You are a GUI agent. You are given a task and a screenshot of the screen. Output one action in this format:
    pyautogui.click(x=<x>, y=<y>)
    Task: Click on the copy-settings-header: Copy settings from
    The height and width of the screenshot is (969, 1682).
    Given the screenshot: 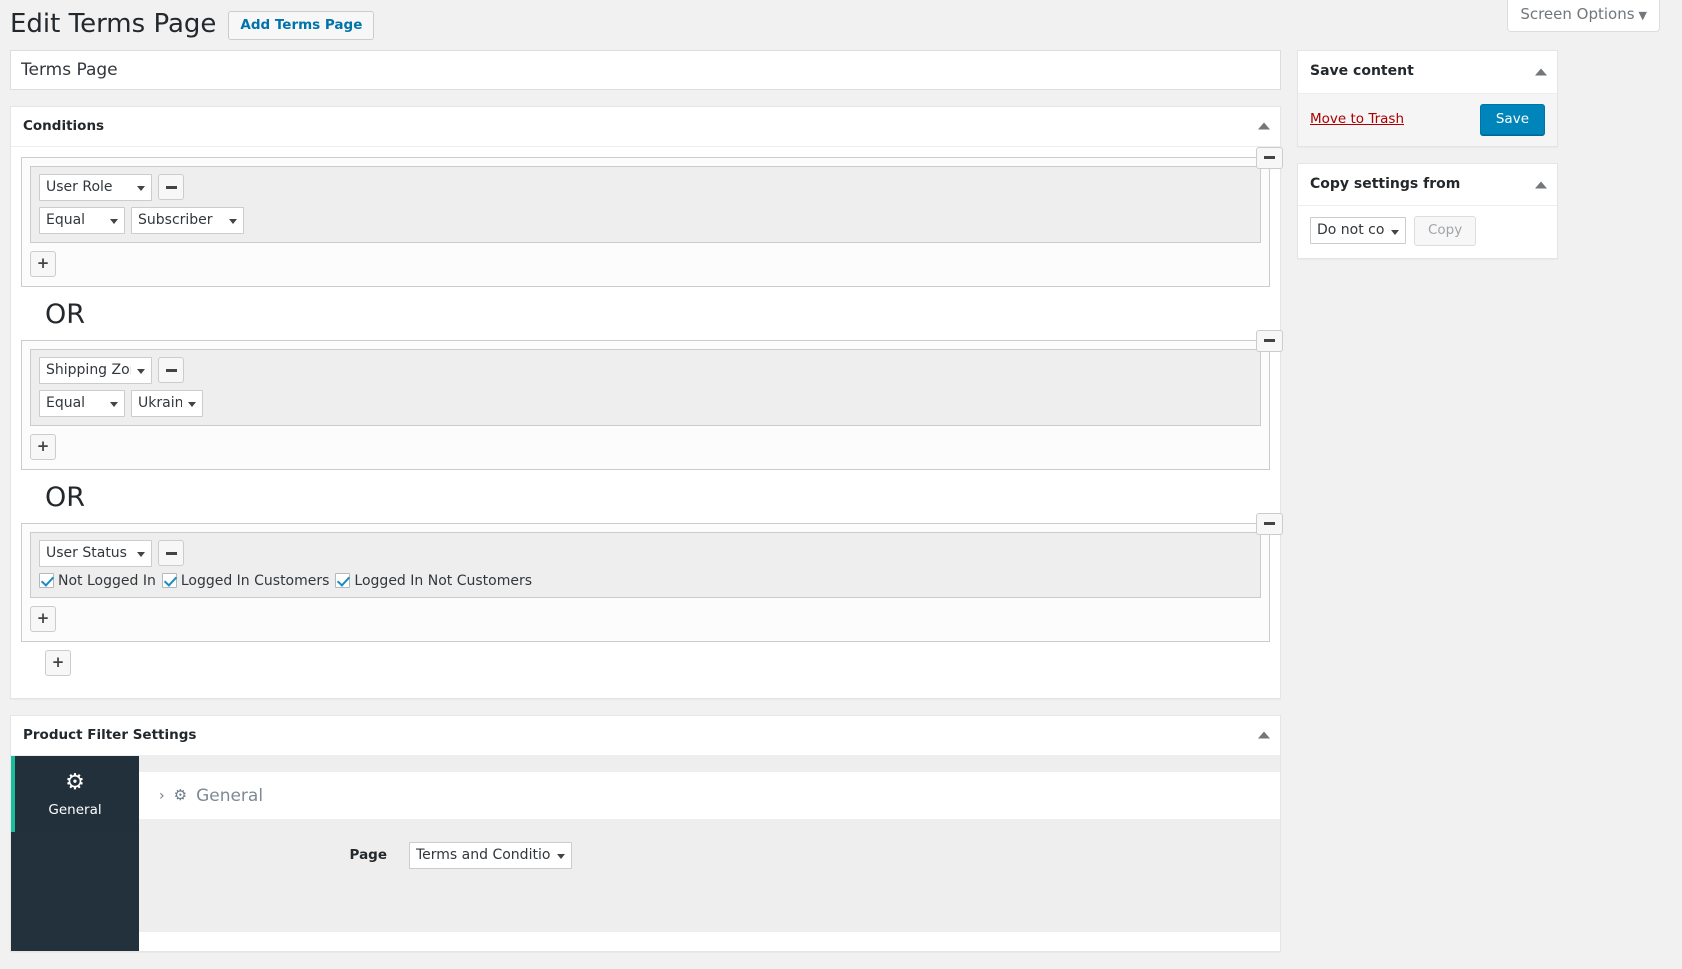 What is the action you would take?
    pyautogui.click(x=1427, y=185)
    